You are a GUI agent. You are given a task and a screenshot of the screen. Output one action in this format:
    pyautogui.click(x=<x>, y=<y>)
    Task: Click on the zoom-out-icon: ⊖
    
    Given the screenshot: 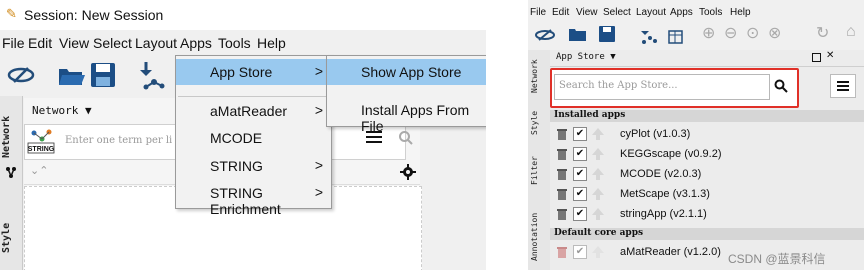 What is the action you would take?
    pyautogui.click(x=730, y=33)
    